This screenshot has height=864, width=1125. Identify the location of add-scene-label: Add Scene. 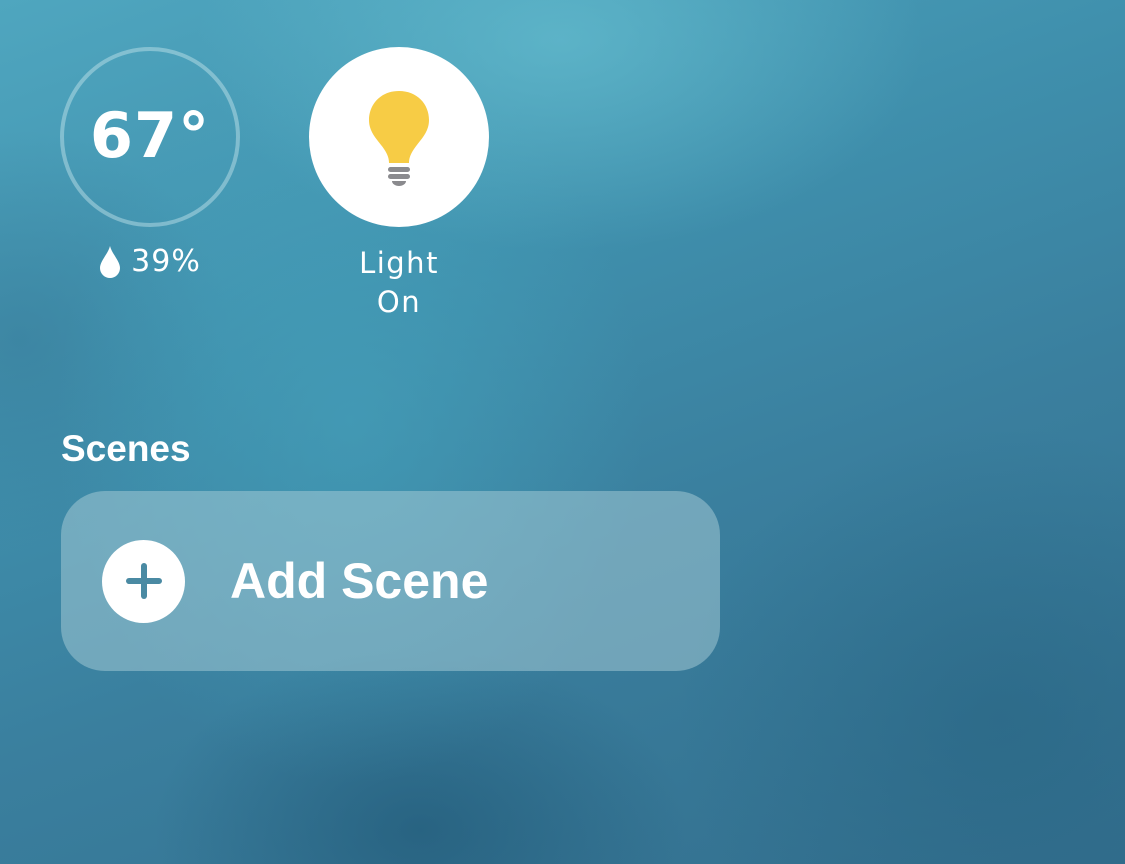
(359, 581).